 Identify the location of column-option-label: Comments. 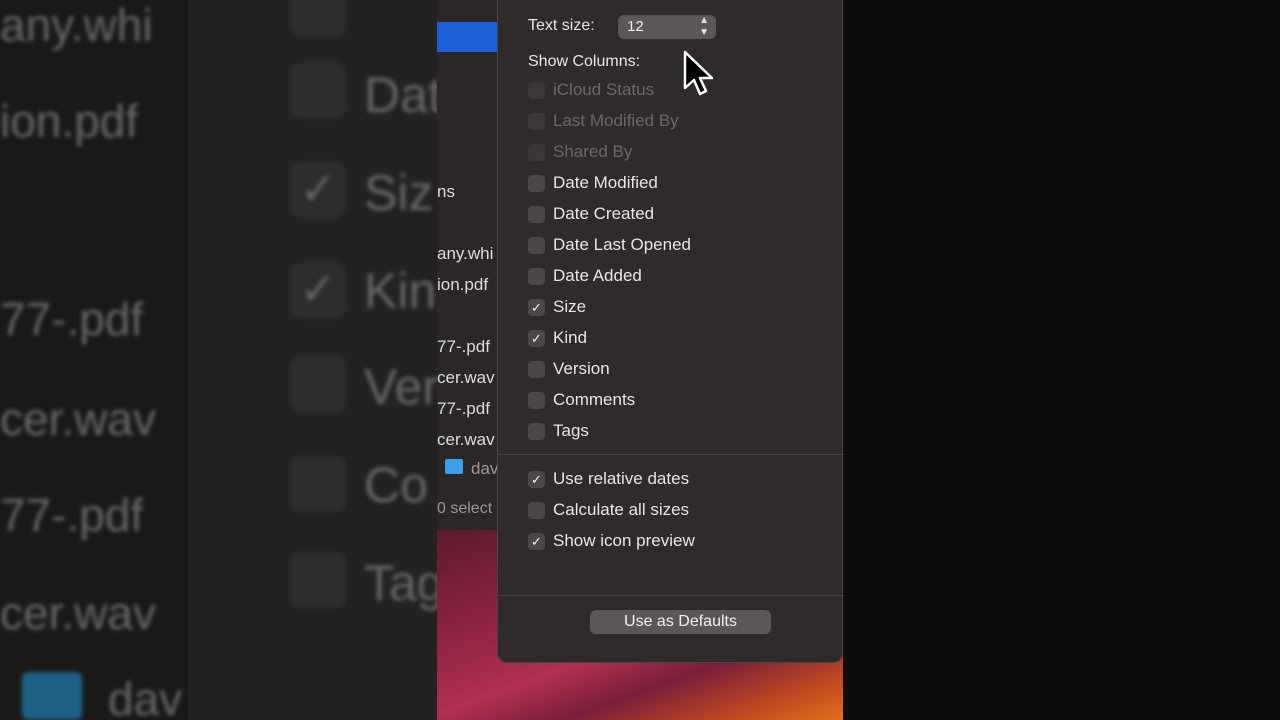
(594, 399).